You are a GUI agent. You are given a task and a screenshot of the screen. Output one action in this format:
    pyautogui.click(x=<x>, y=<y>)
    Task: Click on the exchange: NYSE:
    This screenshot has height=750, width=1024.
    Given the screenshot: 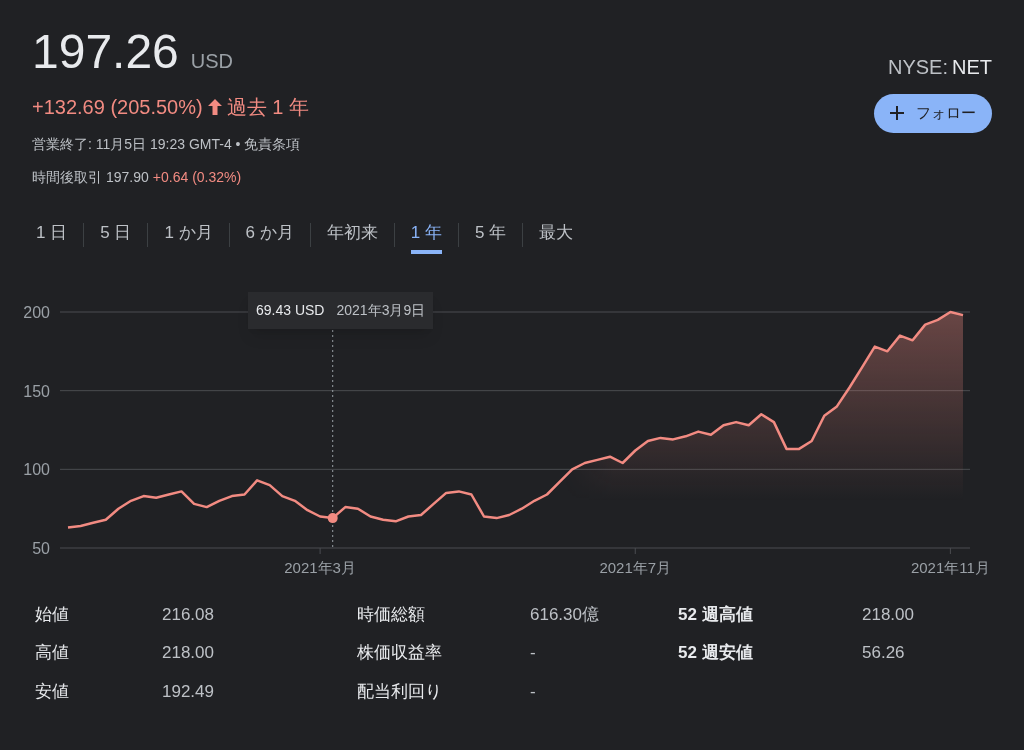 What is the action you would take?
    pyautogui.click(x=917, y=67)
    